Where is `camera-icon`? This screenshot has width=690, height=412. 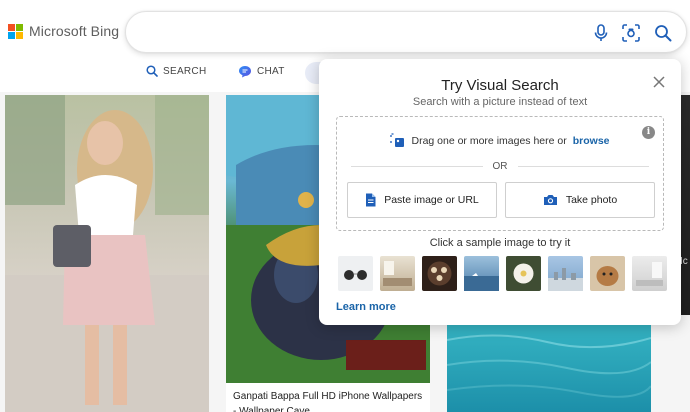 camera-icon is located at coordinates (550, 200).